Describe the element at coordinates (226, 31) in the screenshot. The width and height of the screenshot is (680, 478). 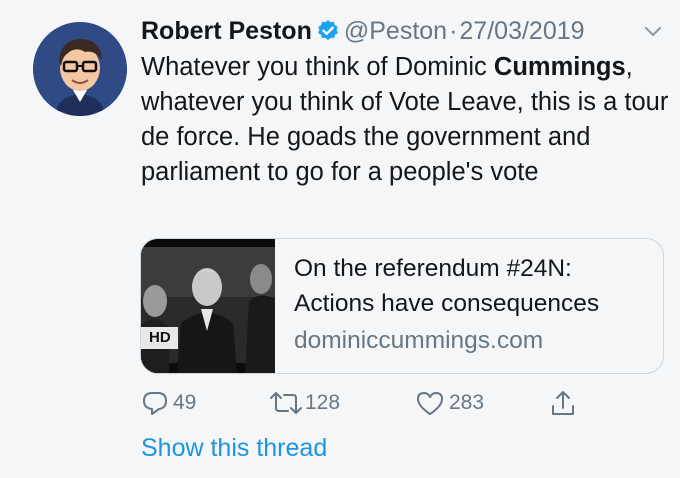
I see `author-name: Robert Peston` at that location.